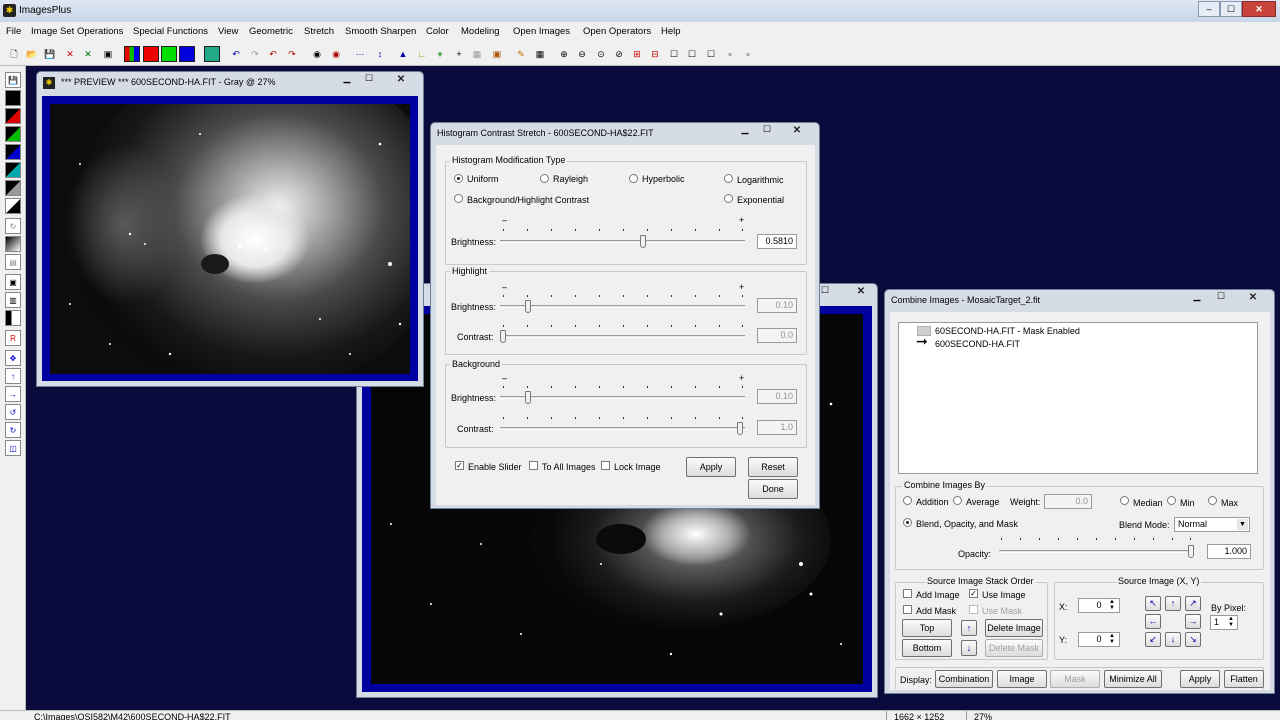 This screenshot has width=1280, height=720. Describe the element at coordinates (13, 80) in the screenshot. I see `save-tool-icon: 💾` at that location.